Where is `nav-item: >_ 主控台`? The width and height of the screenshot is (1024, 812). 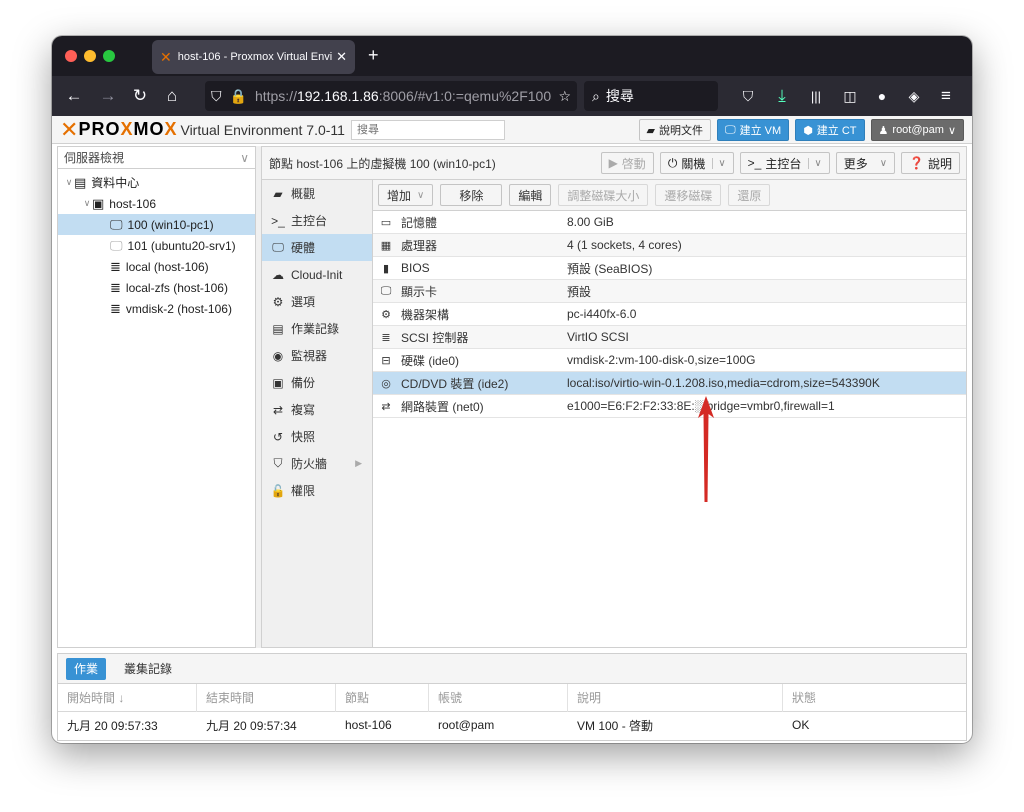
nav-item: >_ 主控台 is located at coordinates (317, 220).